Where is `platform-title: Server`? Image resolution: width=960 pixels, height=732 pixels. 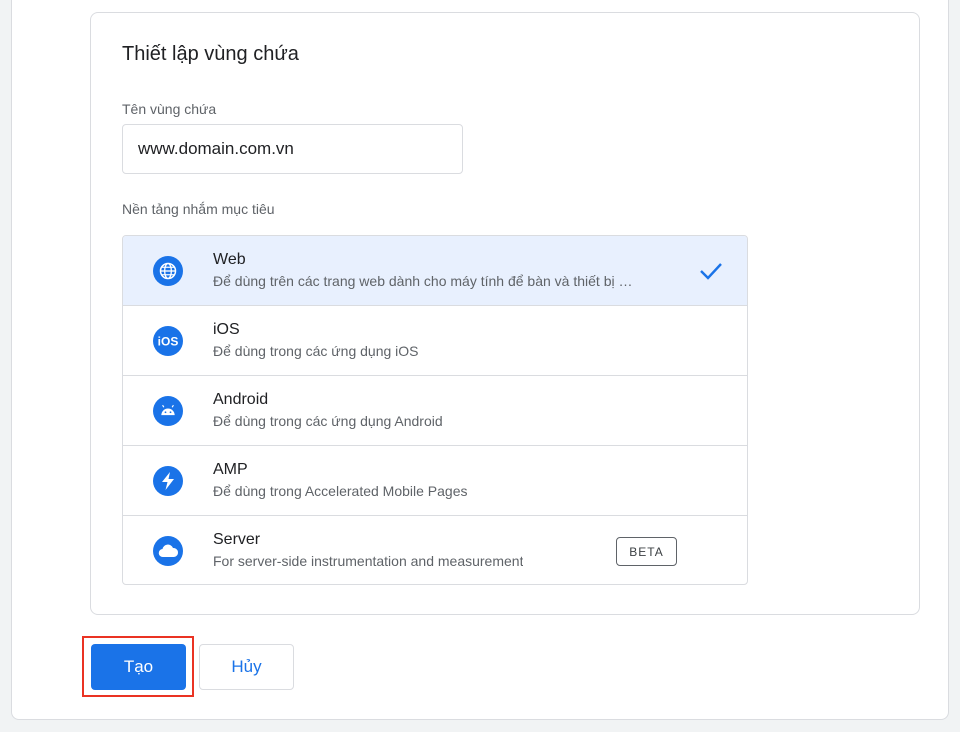 platform-title: Server is located at coordinates (237, 539).